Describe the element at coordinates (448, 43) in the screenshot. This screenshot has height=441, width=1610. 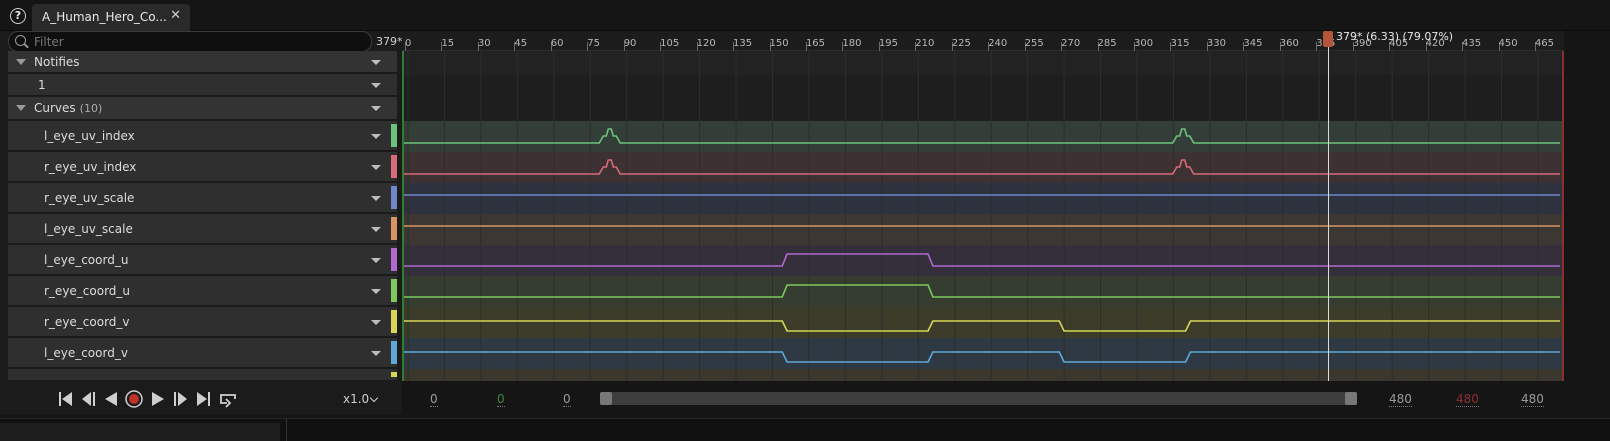
I see `ruler-tick-label: 15` at that location.